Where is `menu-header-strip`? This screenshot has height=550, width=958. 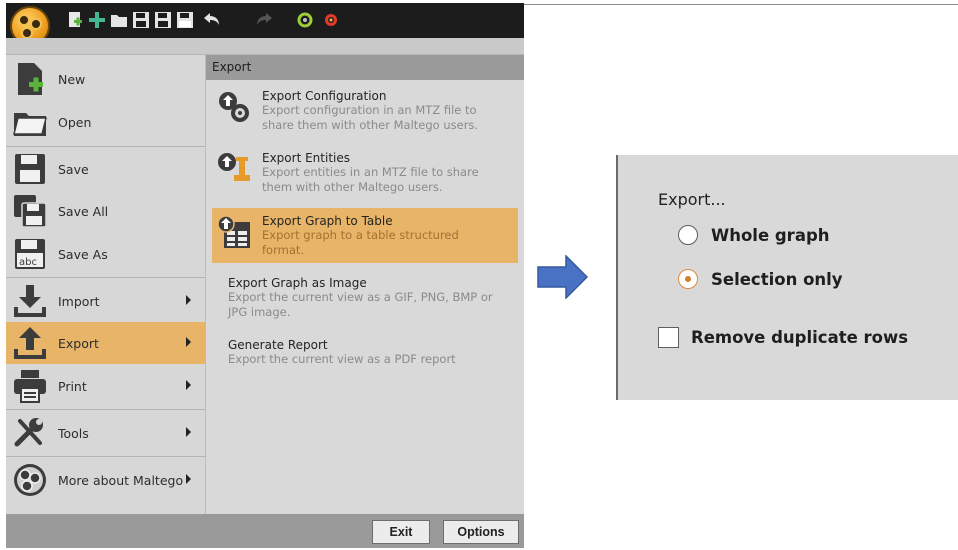
menu-header-strip is located at coordinates (265, 46).